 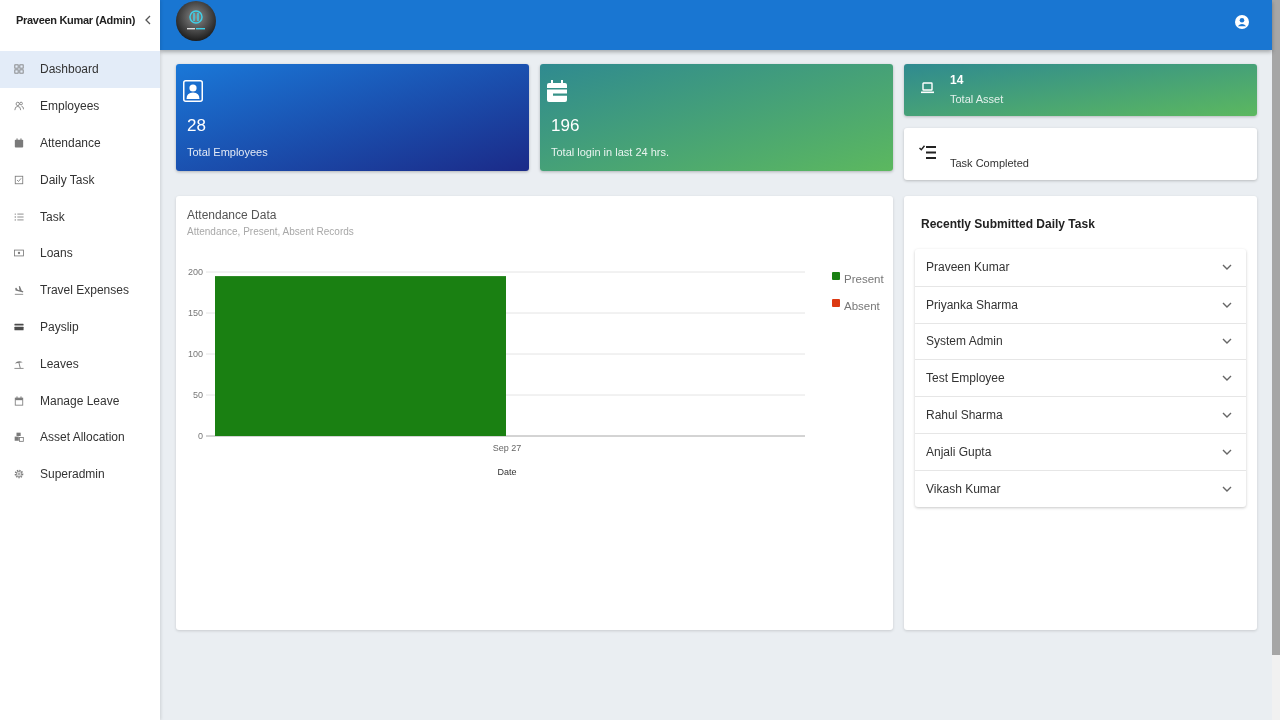 I want to click on checklist-icon, so click(x=927, y=152).